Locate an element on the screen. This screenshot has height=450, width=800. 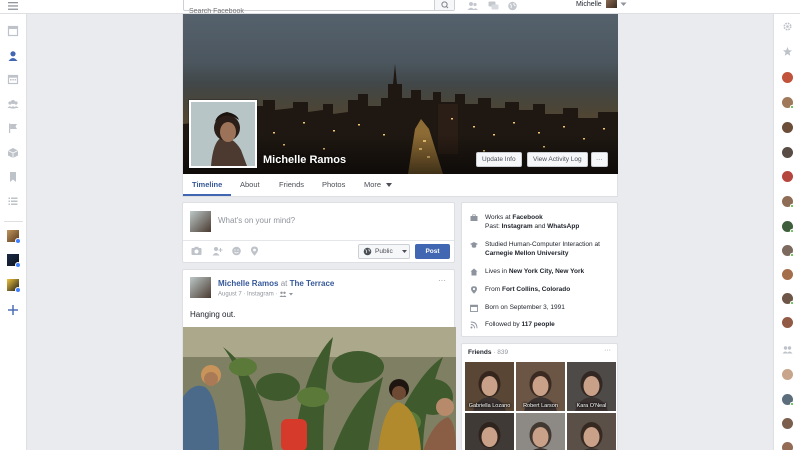
view-activity-log-button: View Activity Log is located at coordinates (557, 159).